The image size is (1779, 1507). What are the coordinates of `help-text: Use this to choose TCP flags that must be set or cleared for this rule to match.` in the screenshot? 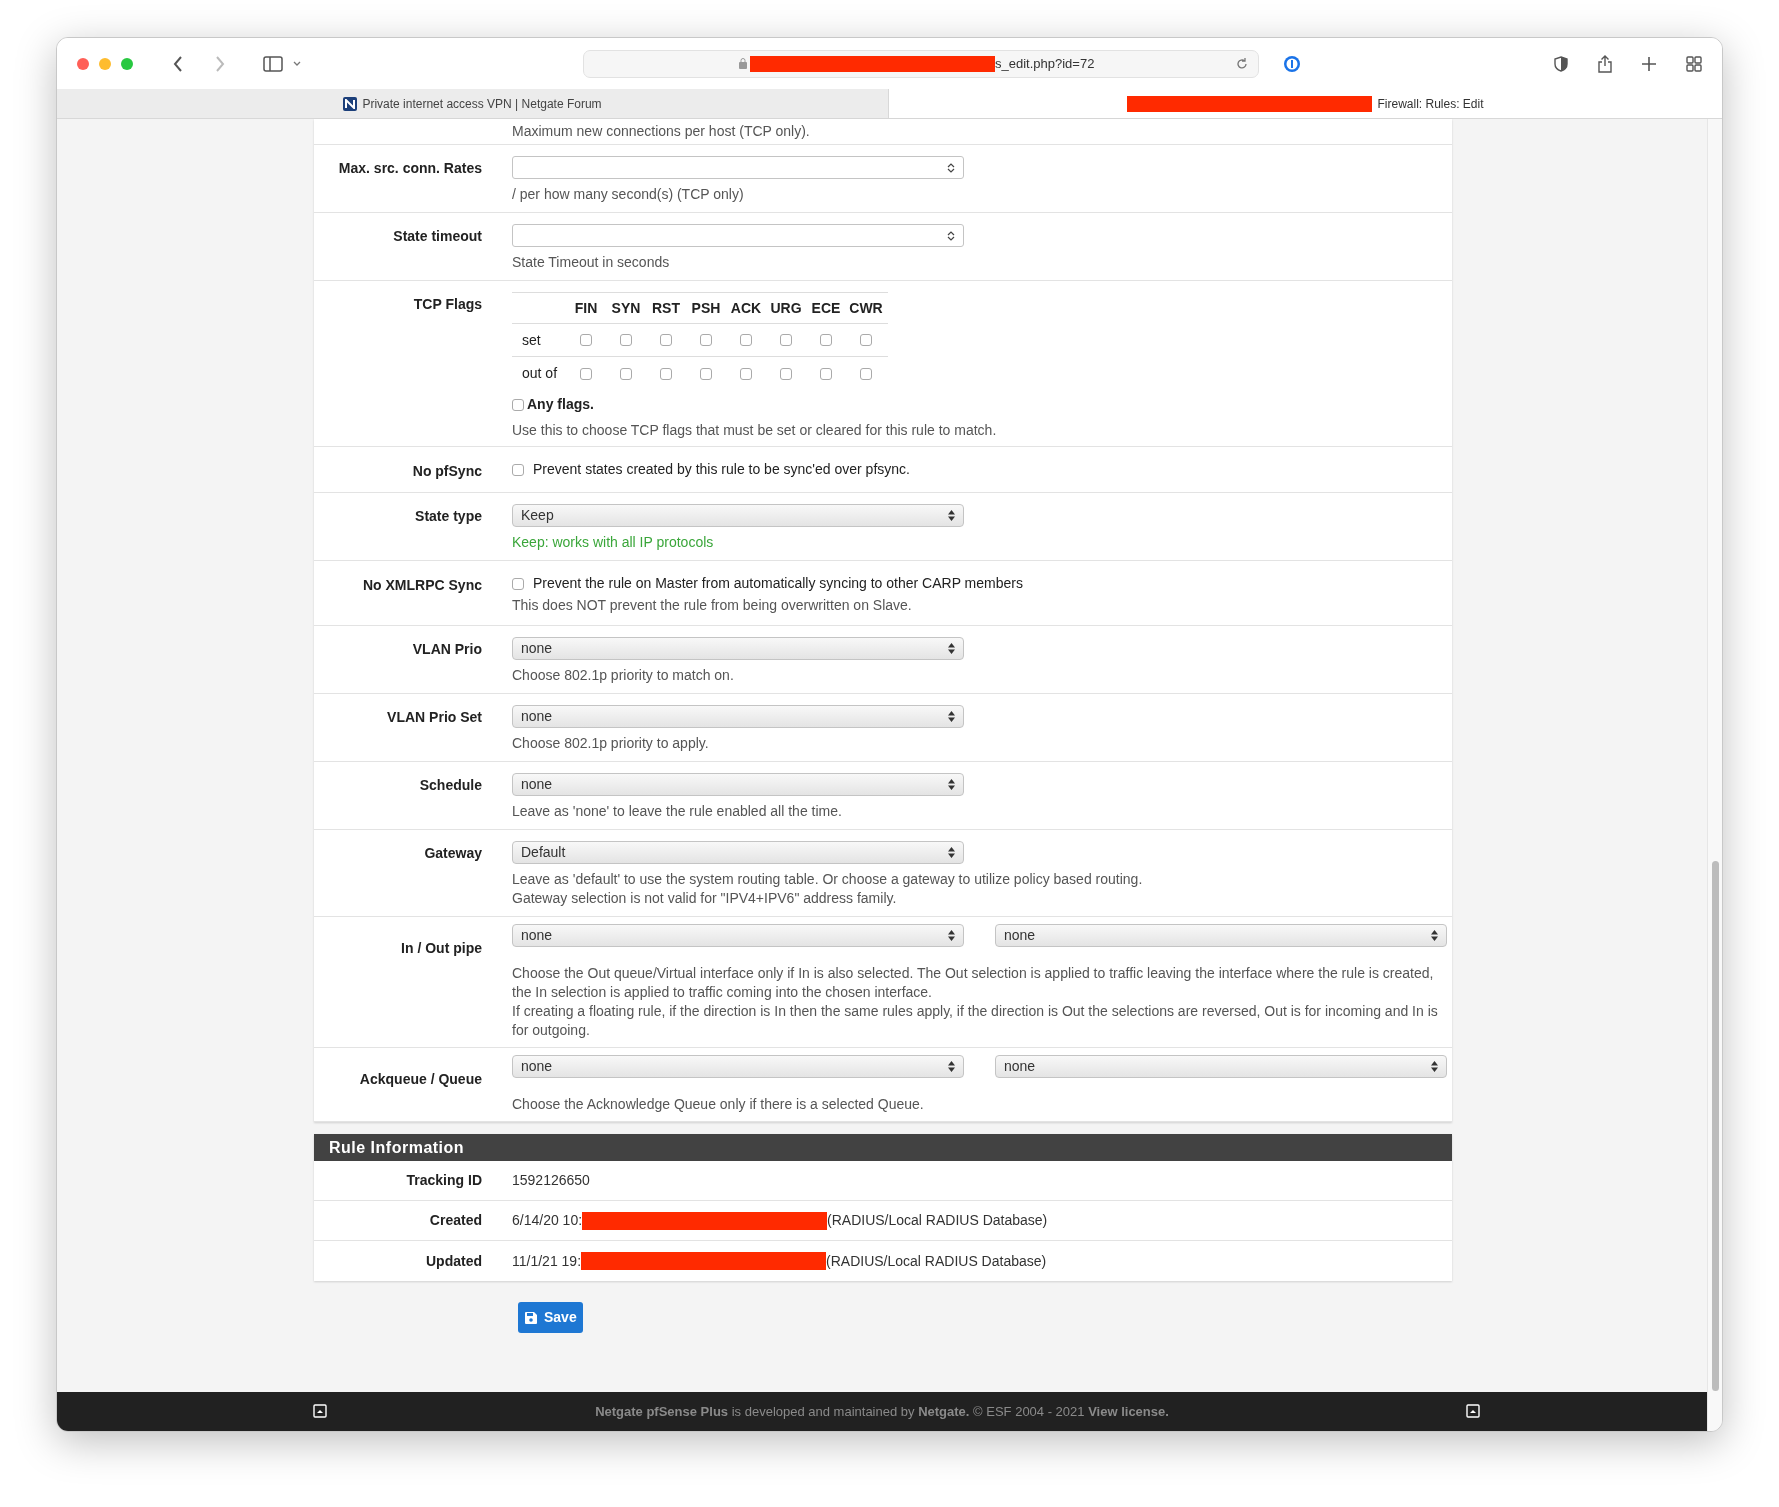 It's located at (755, 430).